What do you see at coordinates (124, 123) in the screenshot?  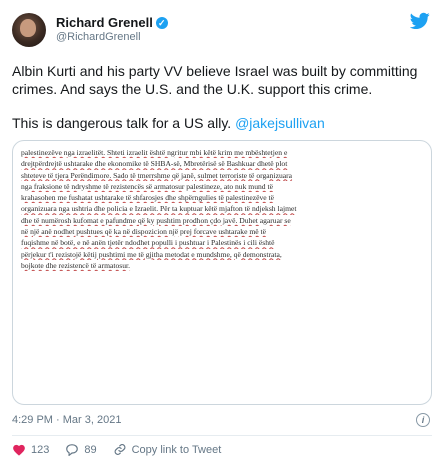 I see `tweet-text-2-body: This is dangerous talk for a US ally.` at bounding box center [124, 123].